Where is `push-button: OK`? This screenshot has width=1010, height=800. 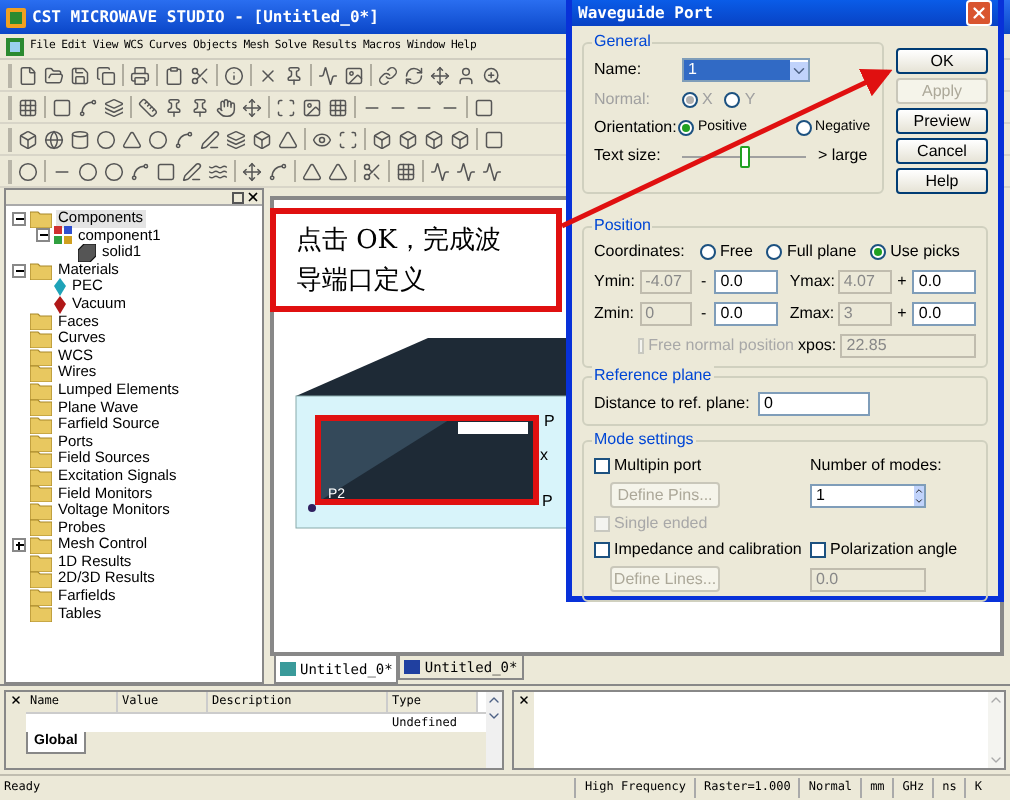 push-button: OK is located at coordinates (942, 61).